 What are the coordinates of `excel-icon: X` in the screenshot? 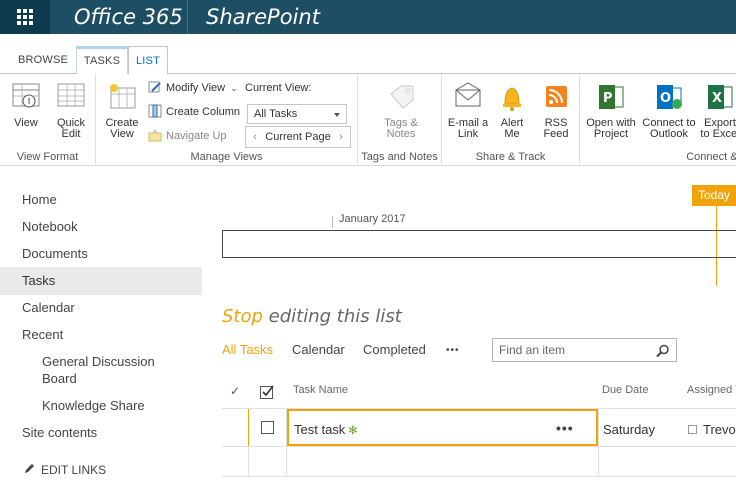 It's located at (720, 97).